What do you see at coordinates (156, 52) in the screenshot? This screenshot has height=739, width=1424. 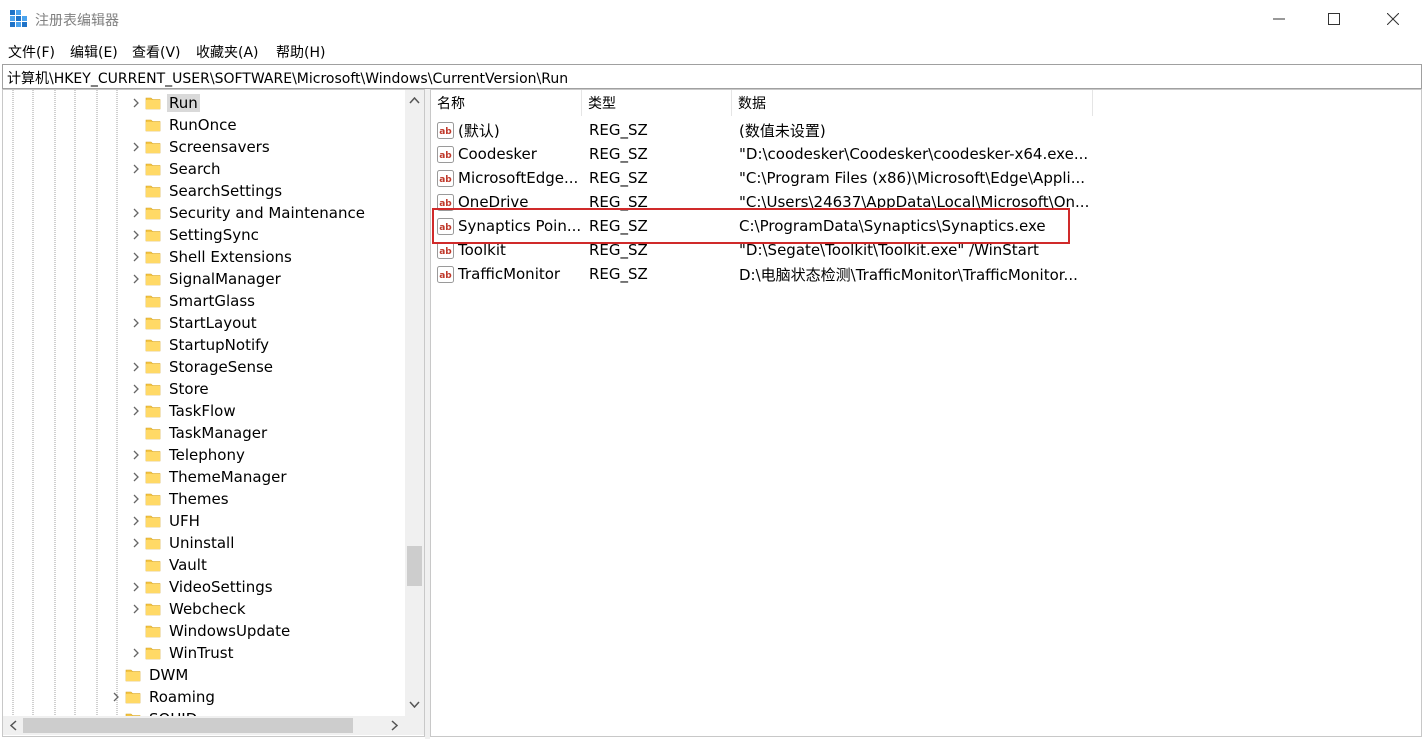 I see `menu-view: 查看(V)` at bounding box center [156, 52].